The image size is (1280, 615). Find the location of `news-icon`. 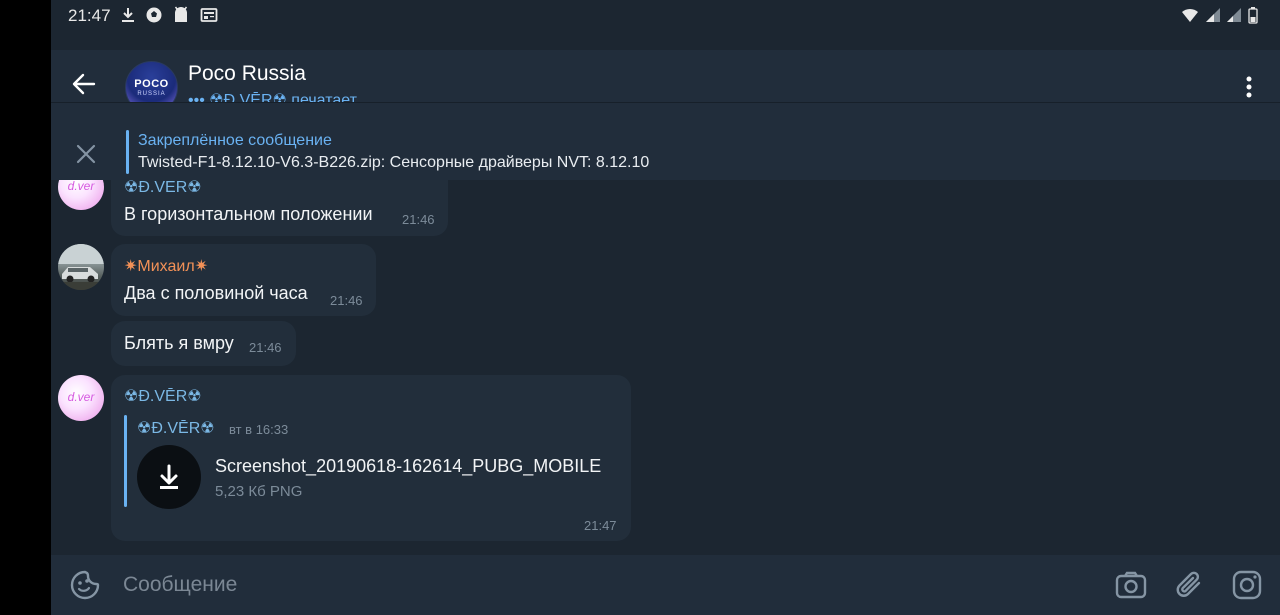

news-icon is located at coordinates (209, 15).